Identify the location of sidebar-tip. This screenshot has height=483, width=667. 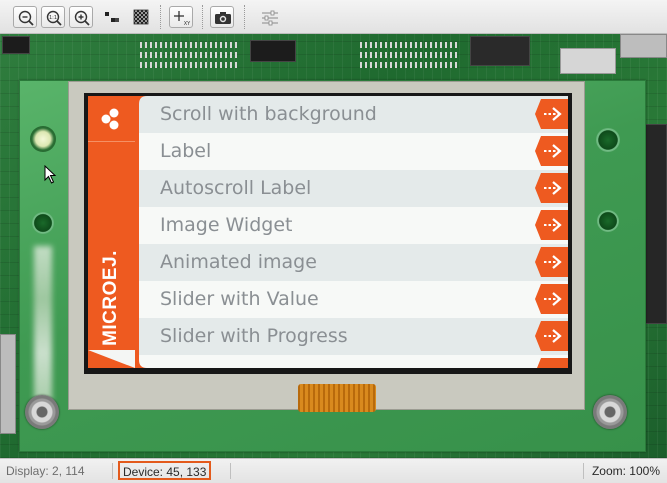
(111, 359).